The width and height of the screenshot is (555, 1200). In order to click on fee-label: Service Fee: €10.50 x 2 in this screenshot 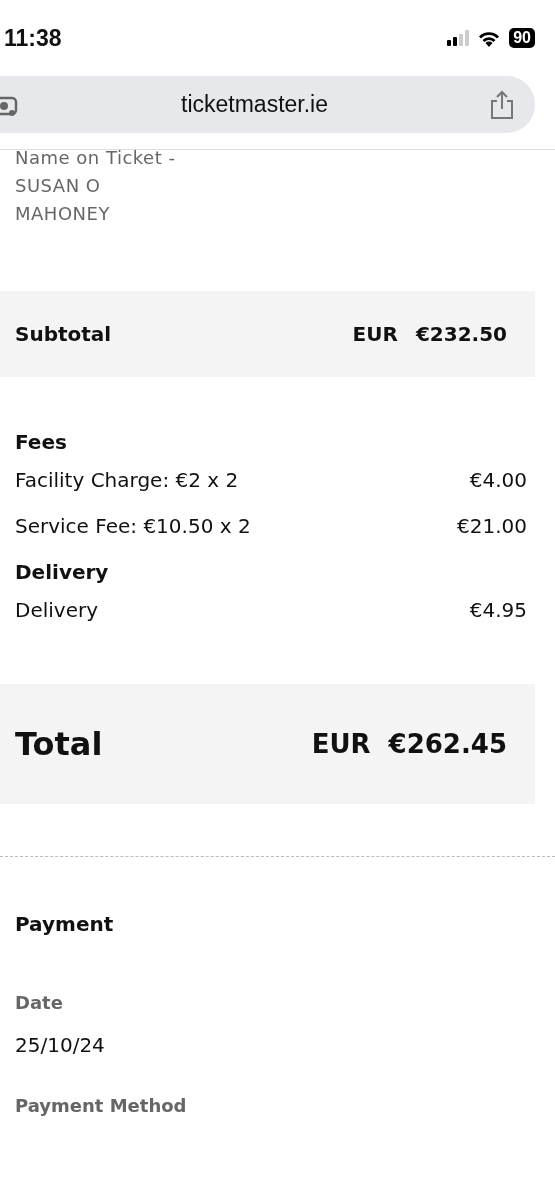, I will do `click(133, 526)`.